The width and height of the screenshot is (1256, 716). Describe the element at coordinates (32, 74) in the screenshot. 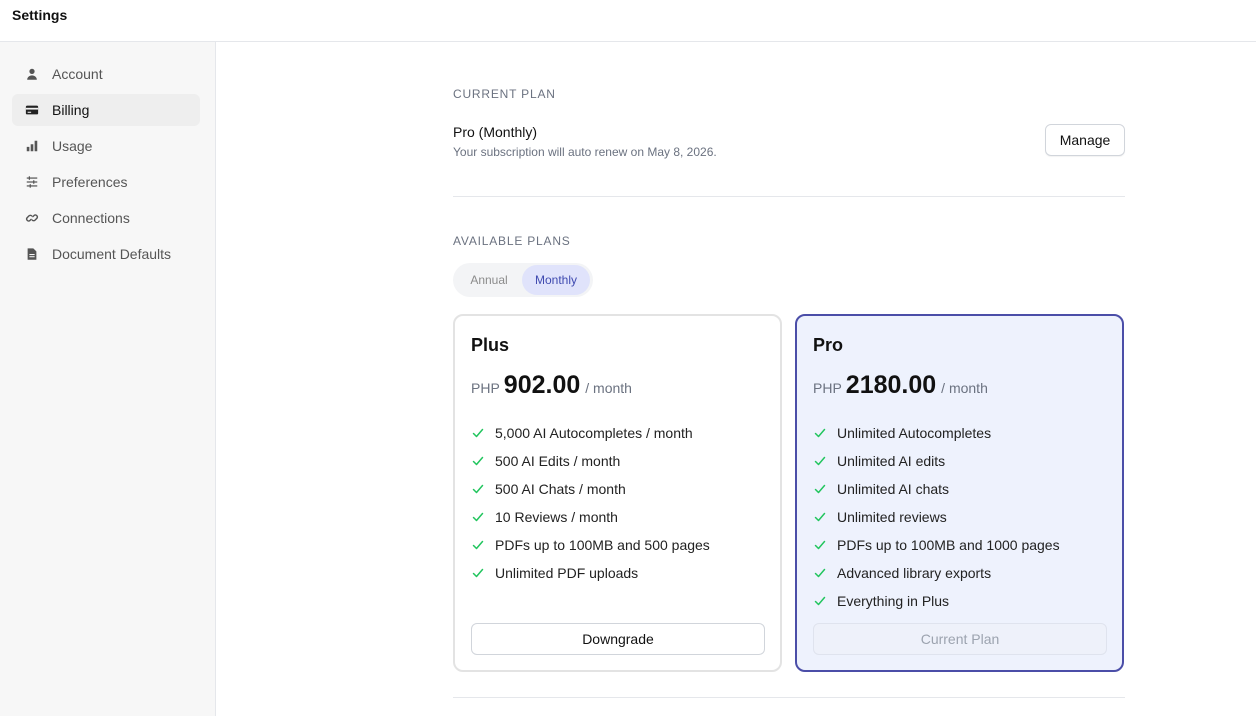

I see `person-icon` at that location.